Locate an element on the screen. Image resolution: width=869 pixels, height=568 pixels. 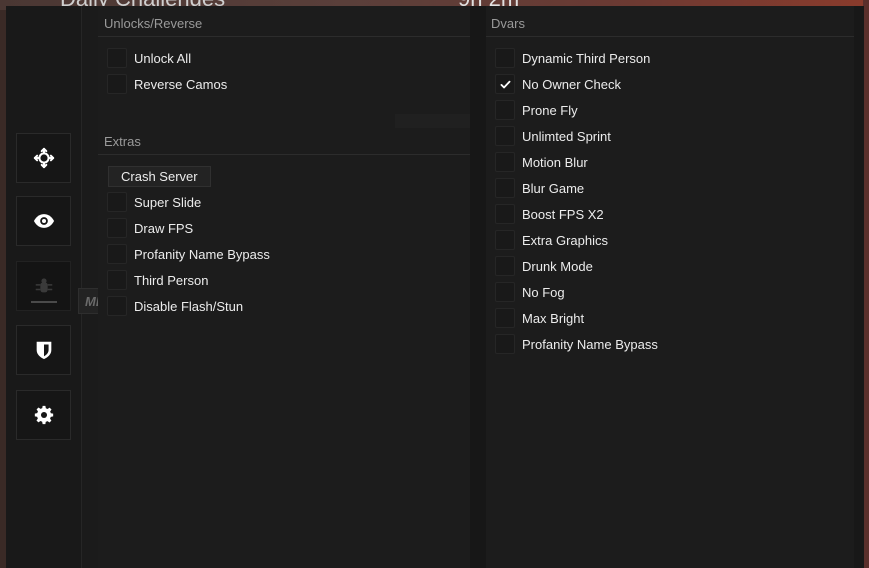
checkbox-label: Disable Flash/Stun is located at coordinates (189, 306).